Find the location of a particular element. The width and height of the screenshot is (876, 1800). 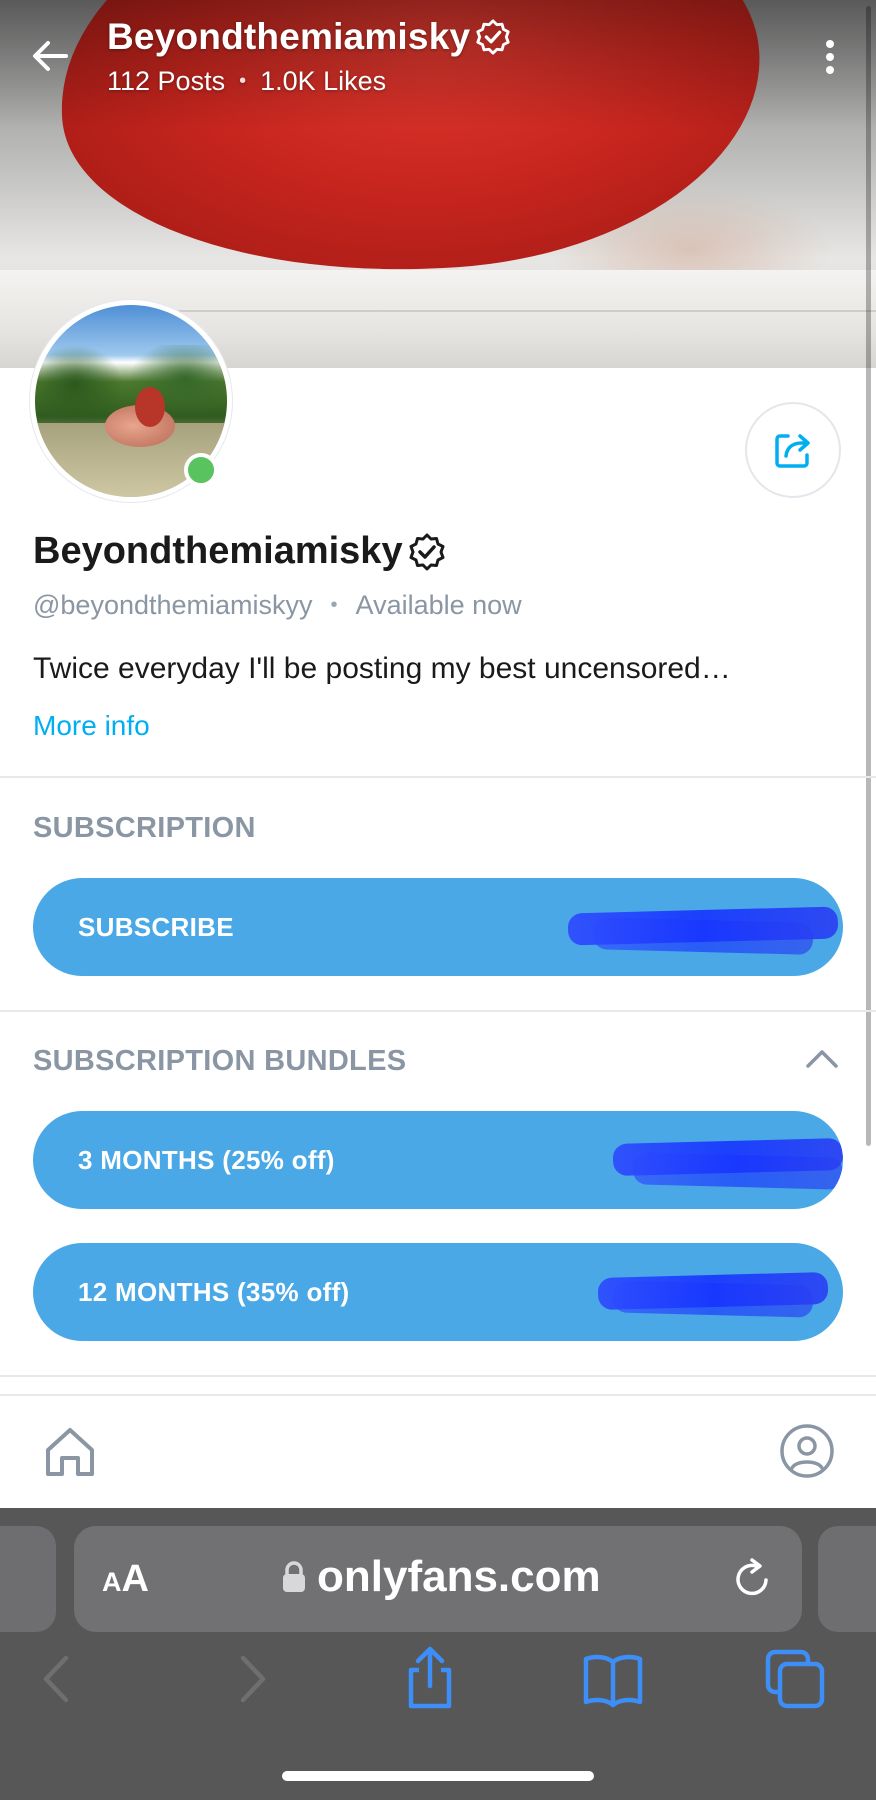

browser-share-button is located at coordinates (430, 1679).